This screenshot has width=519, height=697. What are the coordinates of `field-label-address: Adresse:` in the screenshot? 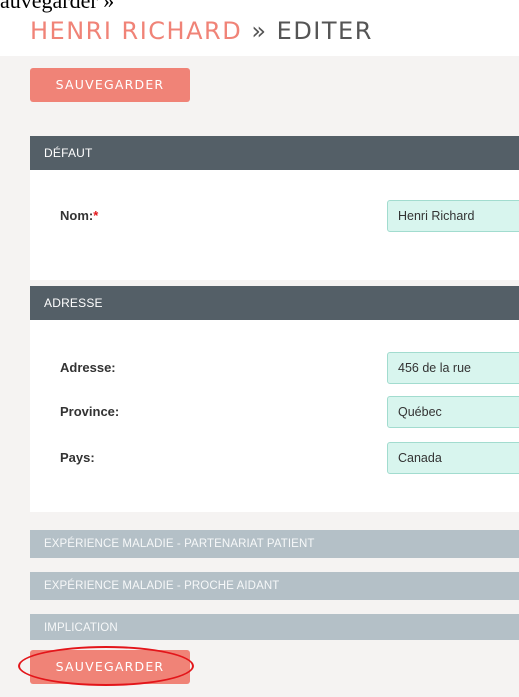 It's located at (88, 367).